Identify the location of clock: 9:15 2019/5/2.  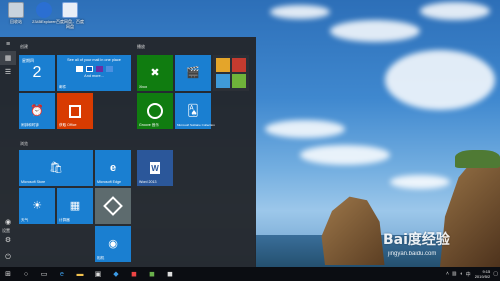
(483, 274).